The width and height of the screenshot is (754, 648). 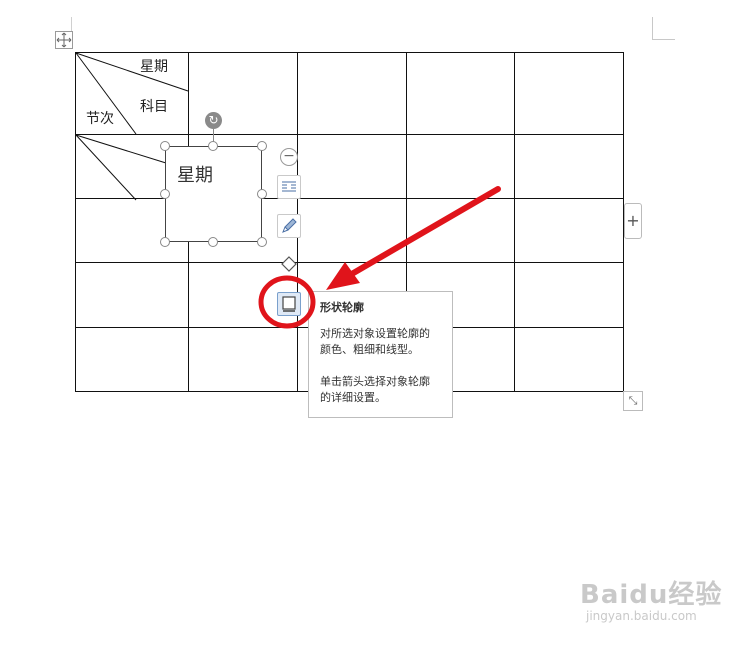 I want to click on rotate-stem, so click(x=213, y=135).